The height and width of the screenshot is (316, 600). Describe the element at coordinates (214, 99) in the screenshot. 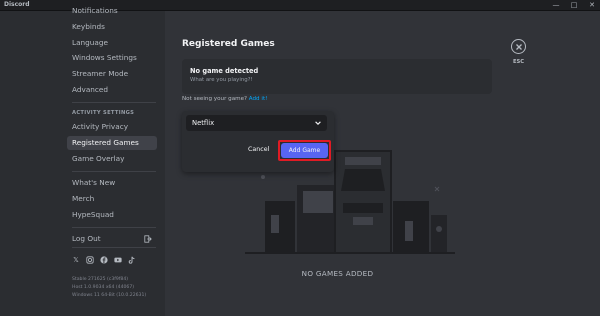

I see `not-seeing-prefix: Not seeing your game?` at that location.